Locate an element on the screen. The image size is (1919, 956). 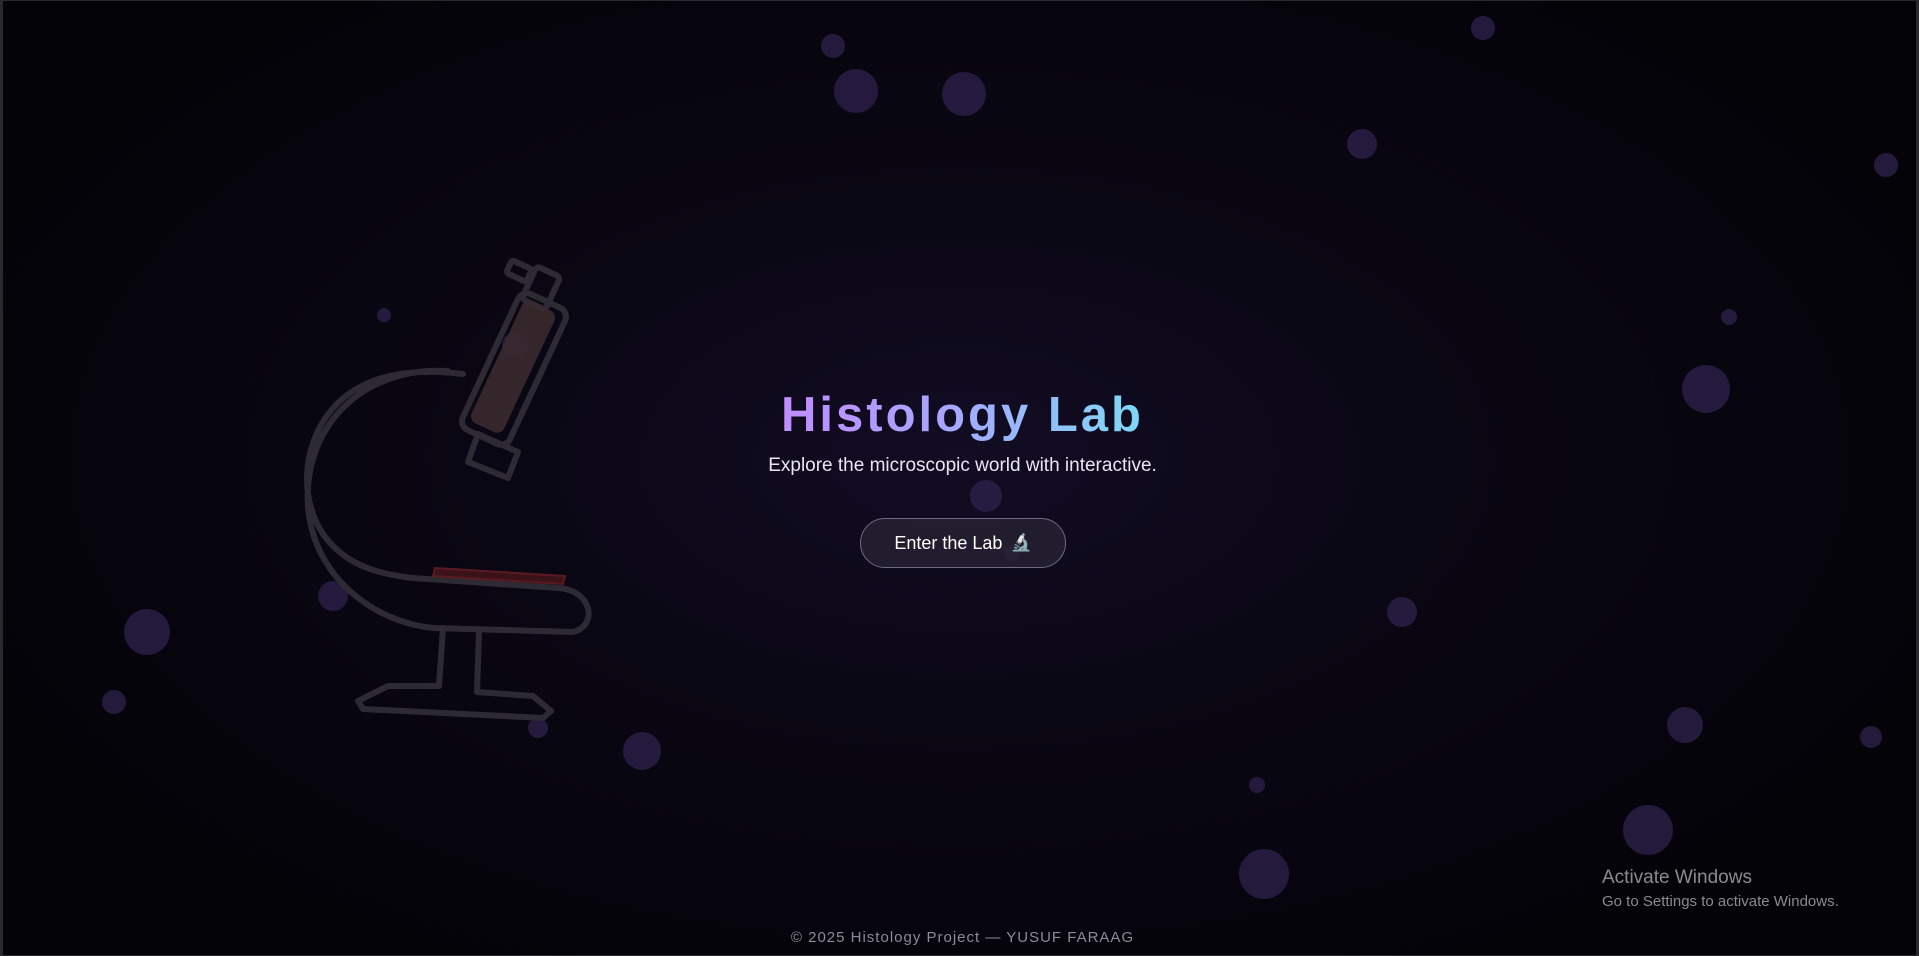
enter-lab-label: Enter the Lab is located at coordinates (948, 542).